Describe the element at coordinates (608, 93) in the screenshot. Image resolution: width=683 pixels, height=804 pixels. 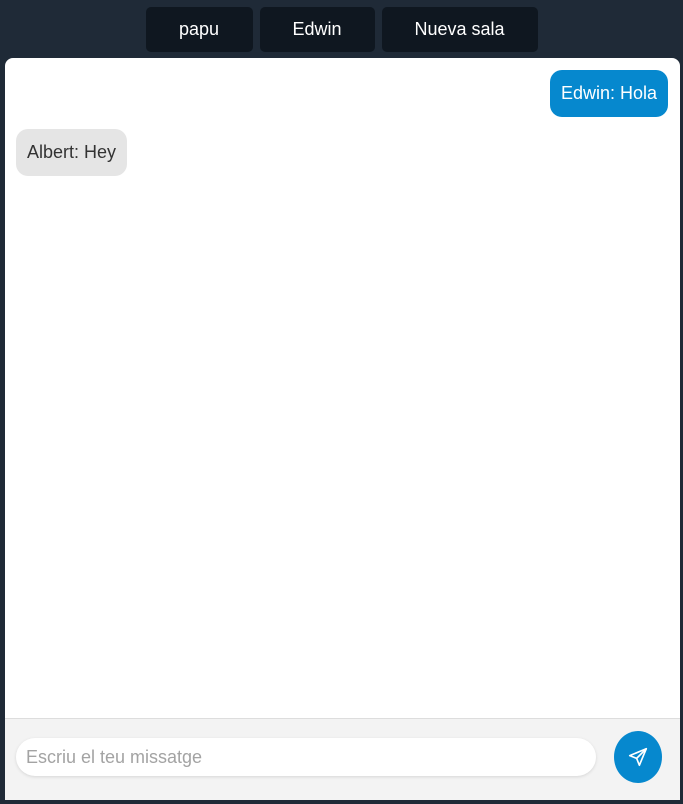
I see `message-bubble-own: Edwin: Hola` at that location.